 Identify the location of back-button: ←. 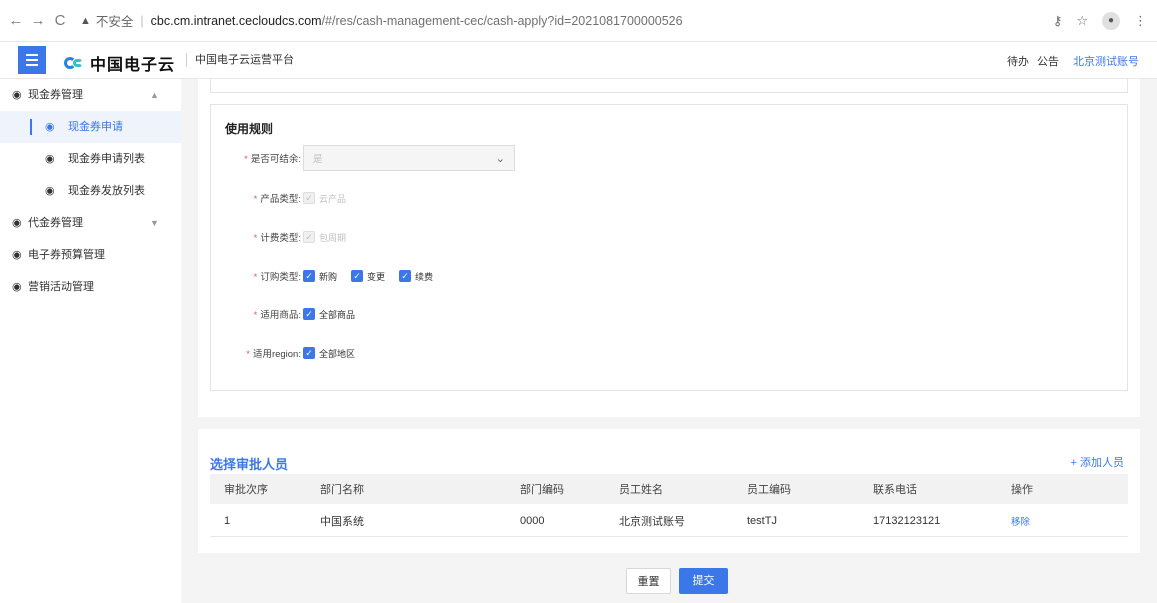
(16, 20).